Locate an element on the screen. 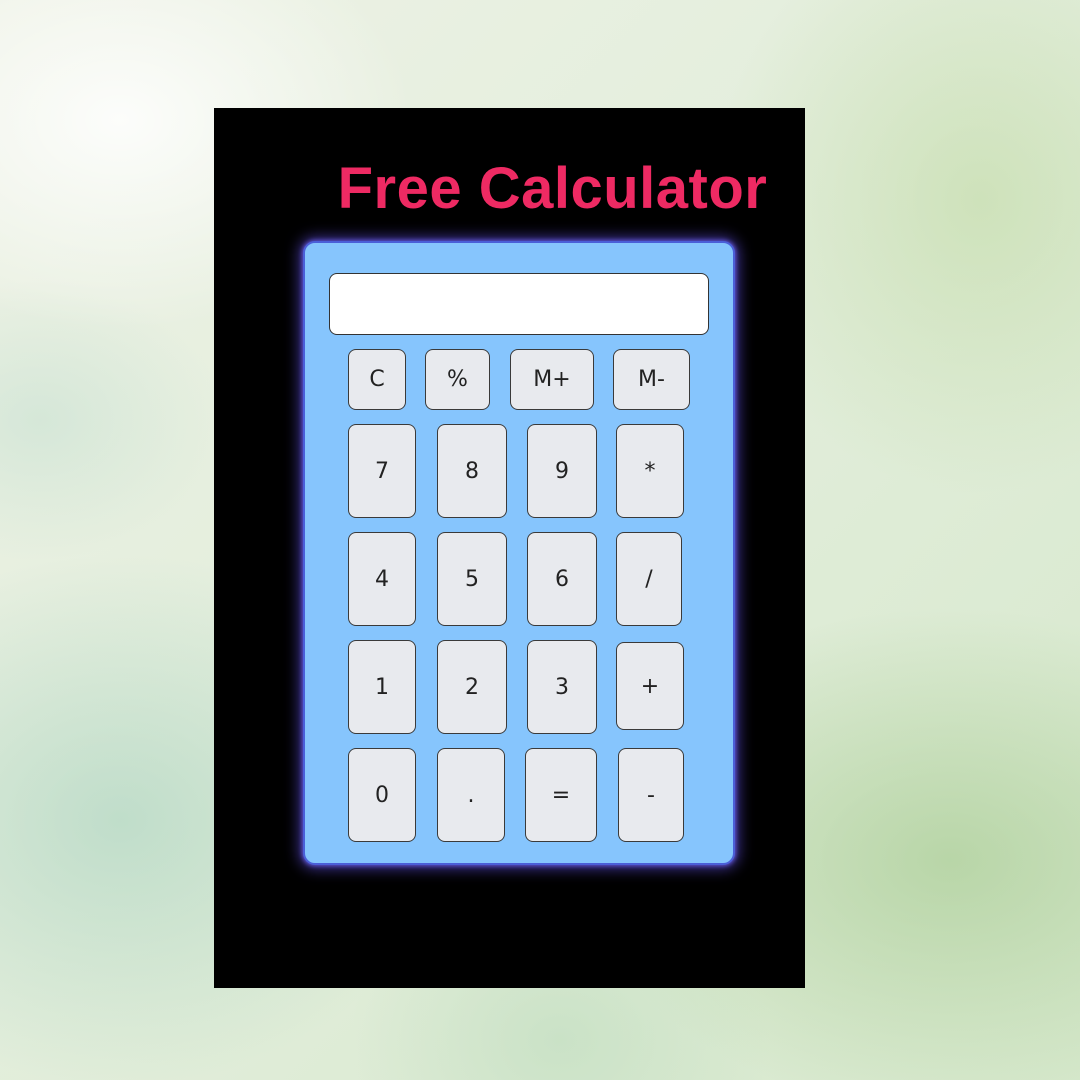 This screenshot has width=1080, height=1080. page-title: Free Calculator is located at coordinates (552, 188).